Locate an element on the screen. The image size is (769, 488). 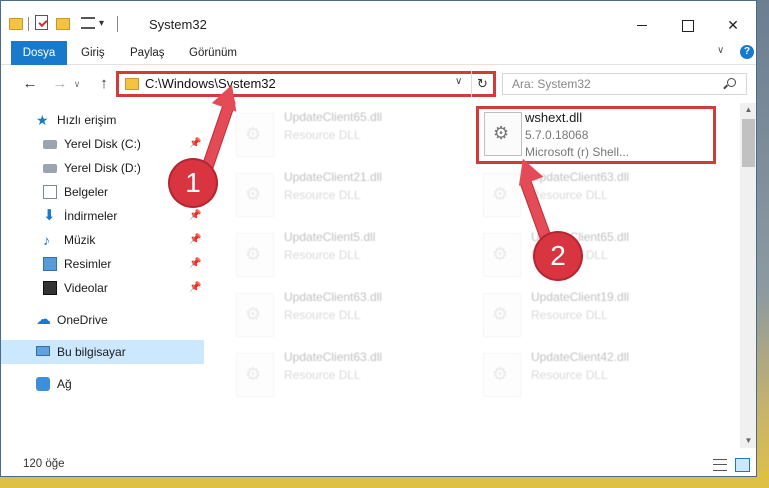
tab-paylas: Paylaş is located at coordinates (147, 53).